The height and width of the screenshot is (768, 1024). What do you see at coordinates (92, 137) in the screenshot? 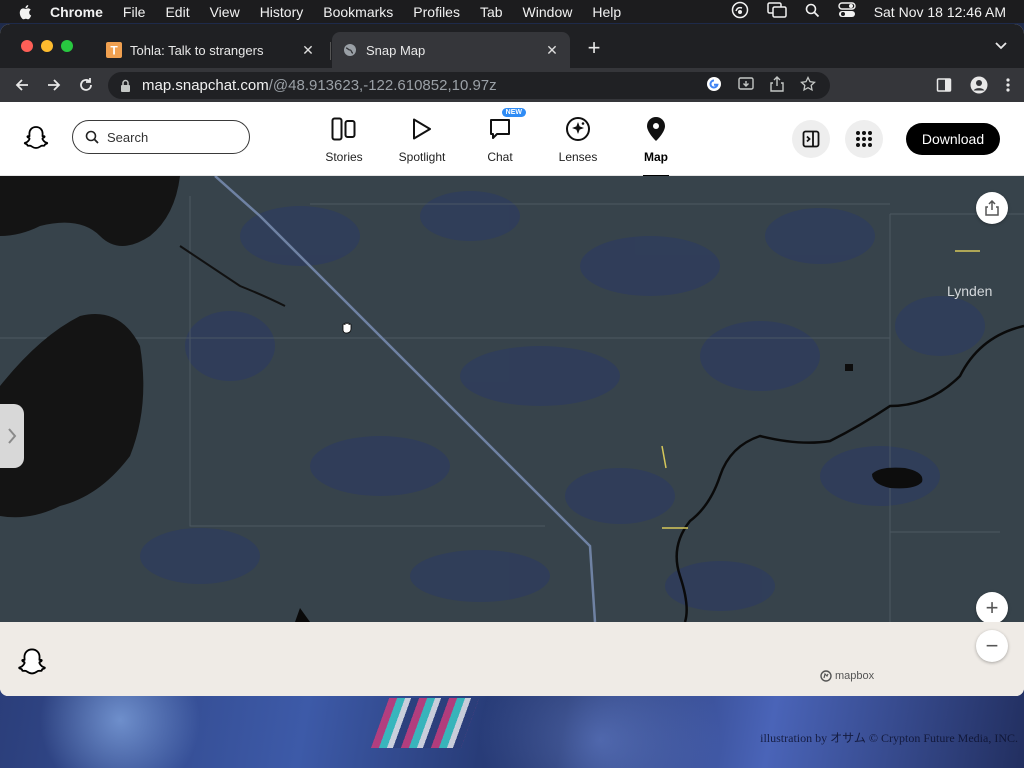
I see `search-icon` at bounding box center [92, 137].